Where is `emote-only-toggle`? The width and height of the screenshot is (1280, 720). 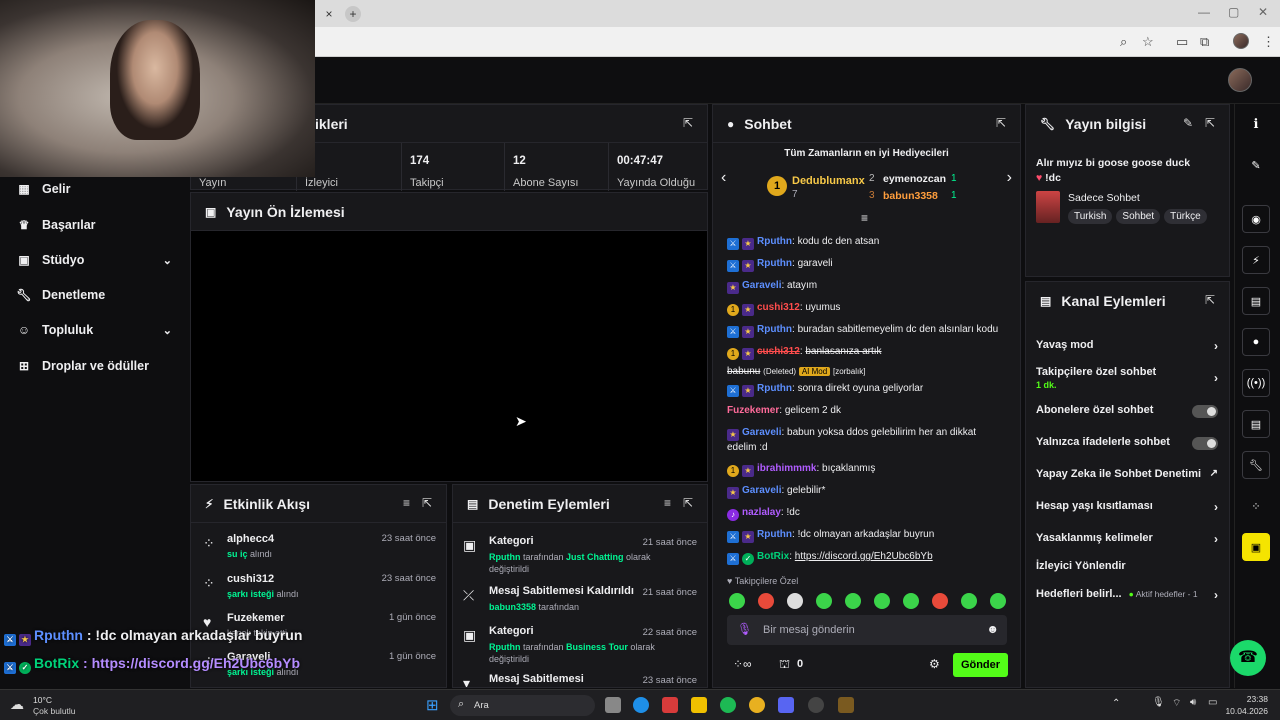
emote-only-toggle is located at coordinates (1205, 443).